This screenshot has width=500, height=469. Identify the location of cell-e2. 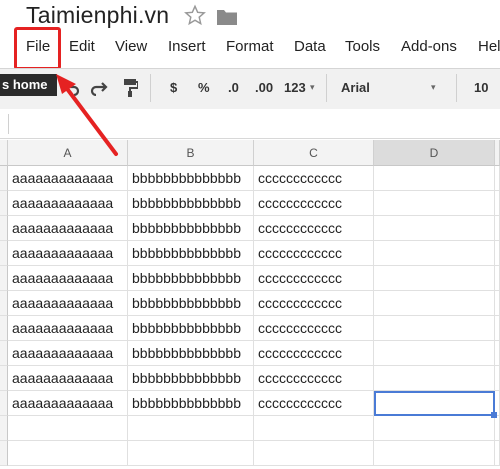
(497, 203).